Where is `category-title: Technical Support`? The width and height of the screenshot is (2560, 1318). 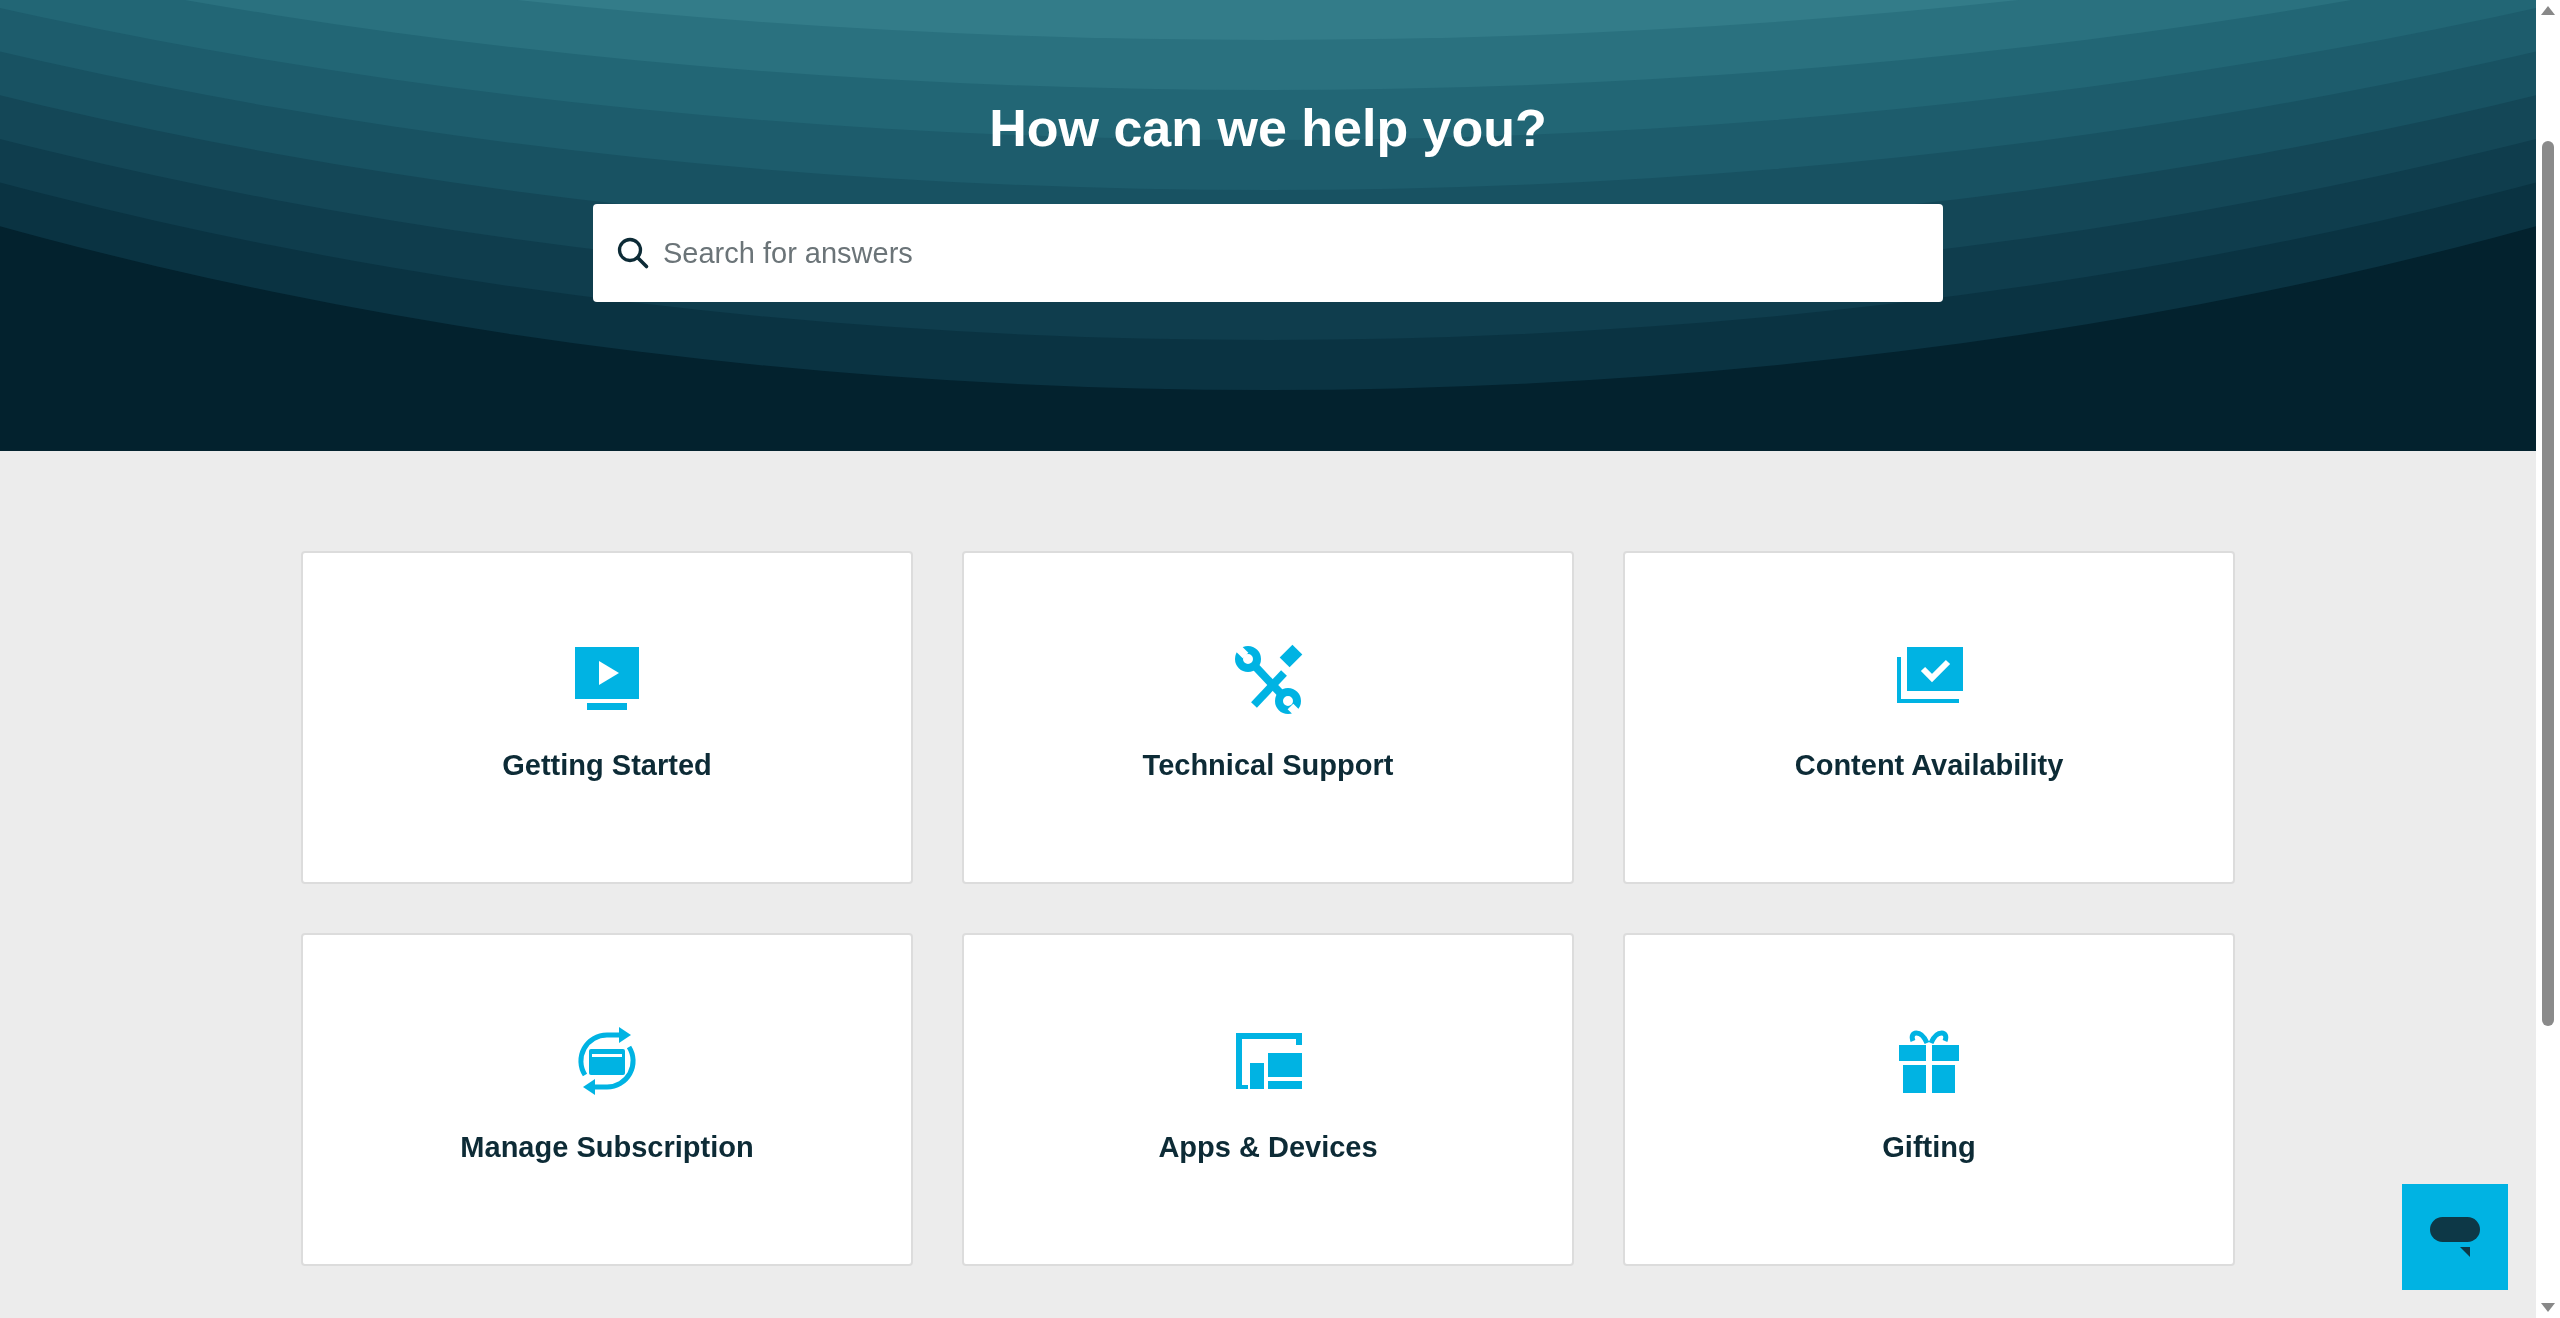
category-title: Technical Support is located at coordinates (1268, 765).